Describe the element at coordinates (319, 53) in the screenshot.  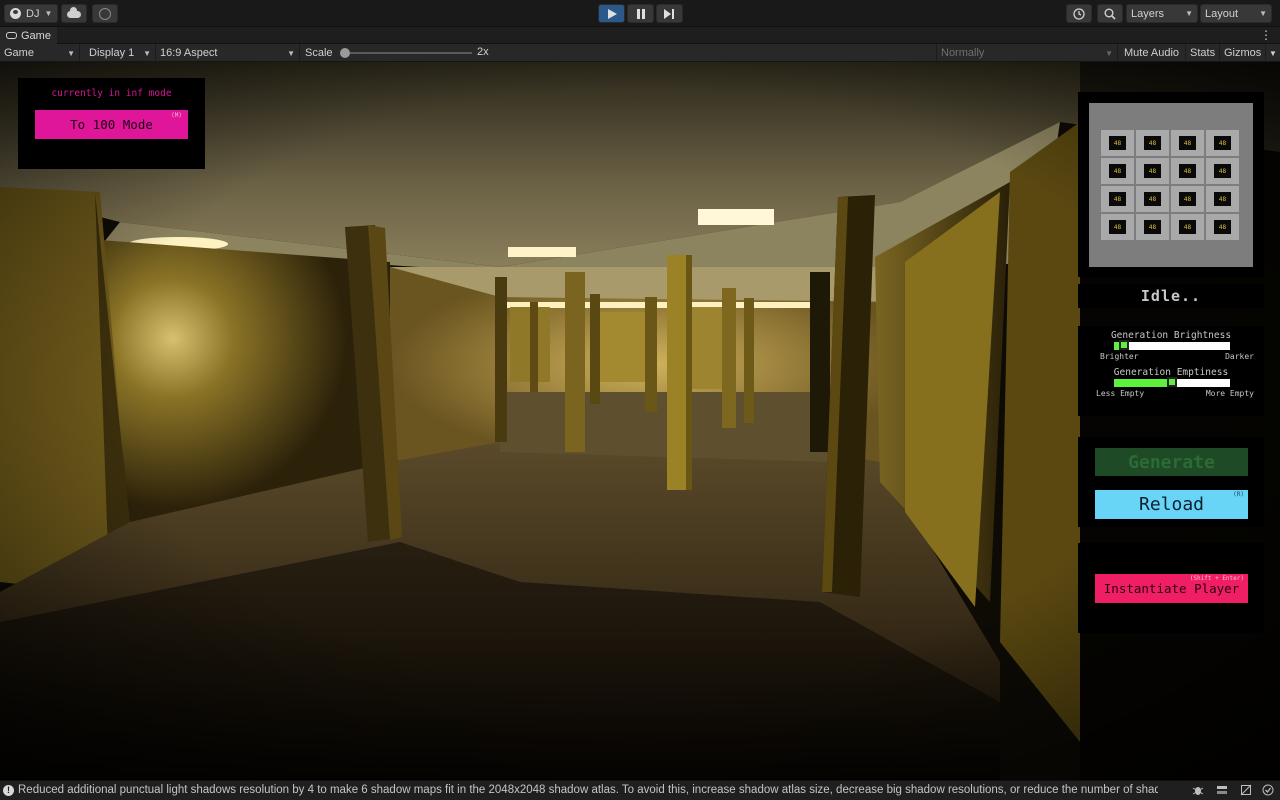
I see `scale-label: Scale` at that location.